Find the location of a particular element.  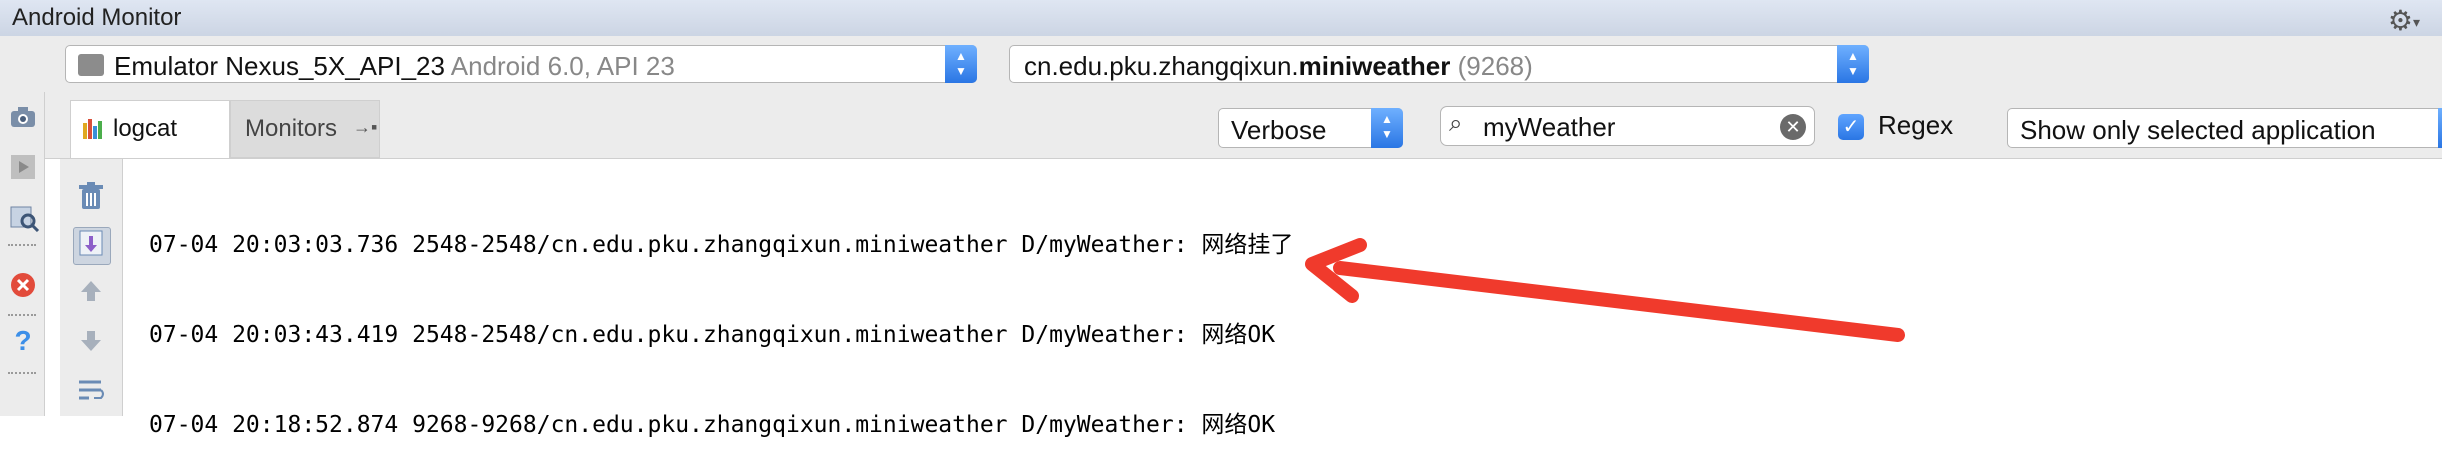

annotation-arrow is located at coordinates (1605, 290).